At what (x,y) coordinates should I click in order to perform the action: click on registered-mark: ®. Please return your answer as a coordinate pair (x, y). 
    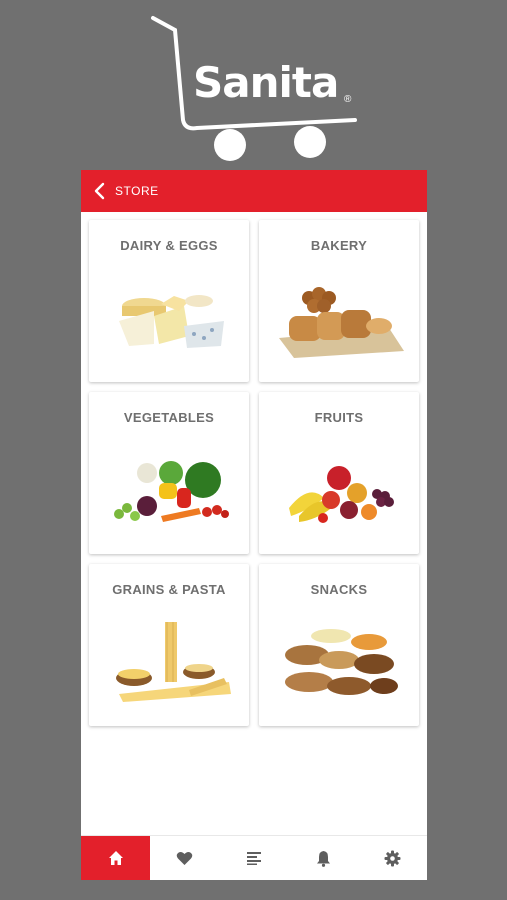
    Looking at the image, I should click on (348, 99).